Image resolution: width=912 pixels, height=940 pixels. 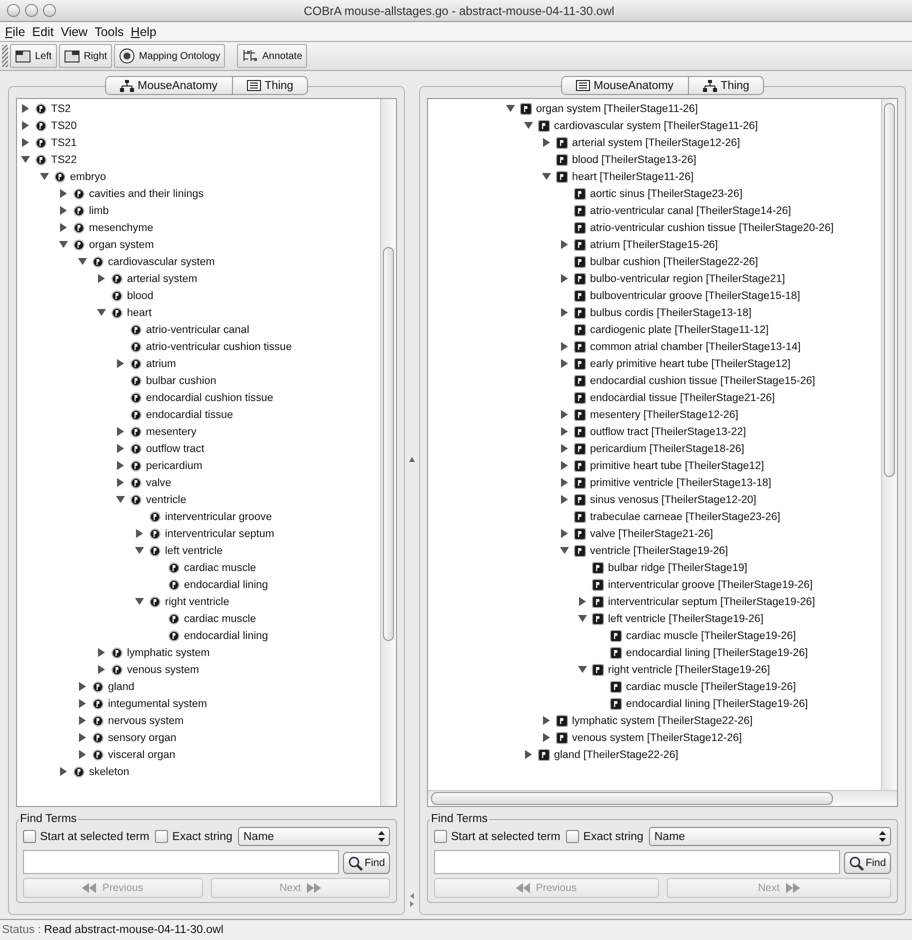 What do you see at coordinates (64, 142) in the screenshot?
I see `tree-item: TS21` at bounding box center [64, 142].